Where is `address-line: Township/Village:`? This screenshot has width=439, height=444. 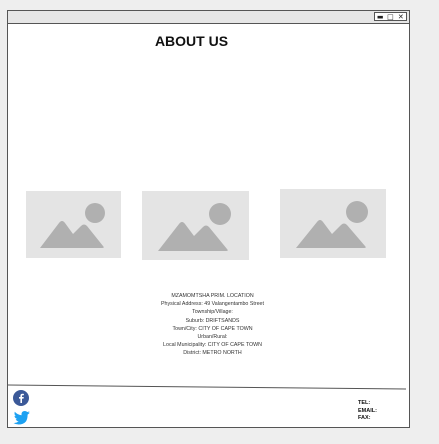
address-line: Township/Village: is located at coordinates (212, 312).